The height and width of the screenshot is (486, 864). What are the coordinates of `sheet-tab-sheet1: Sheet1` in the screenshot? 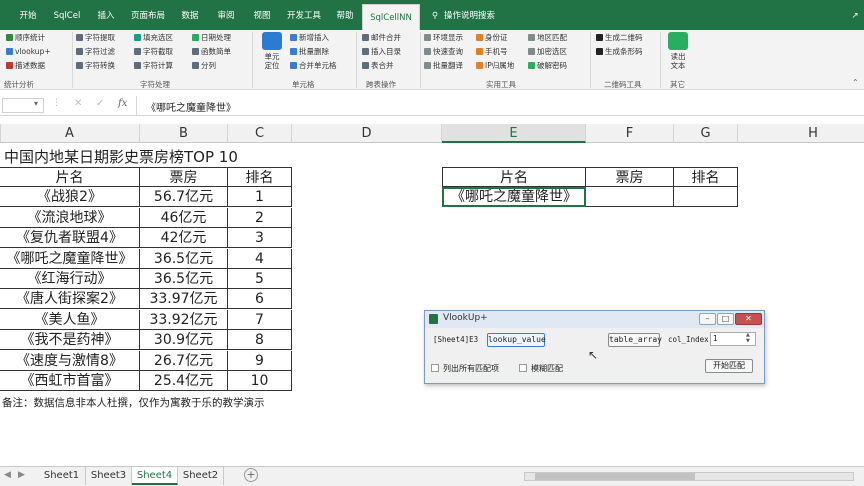 It's located at (62, 476).